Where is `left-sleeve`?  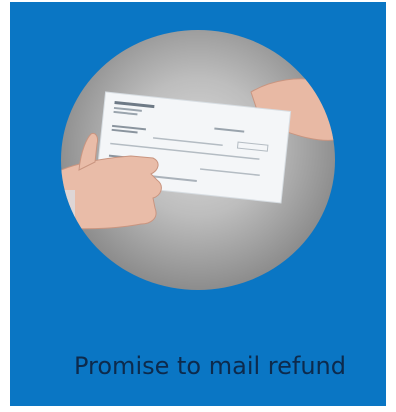
left-sleeve is located at coordinates (68, 210).